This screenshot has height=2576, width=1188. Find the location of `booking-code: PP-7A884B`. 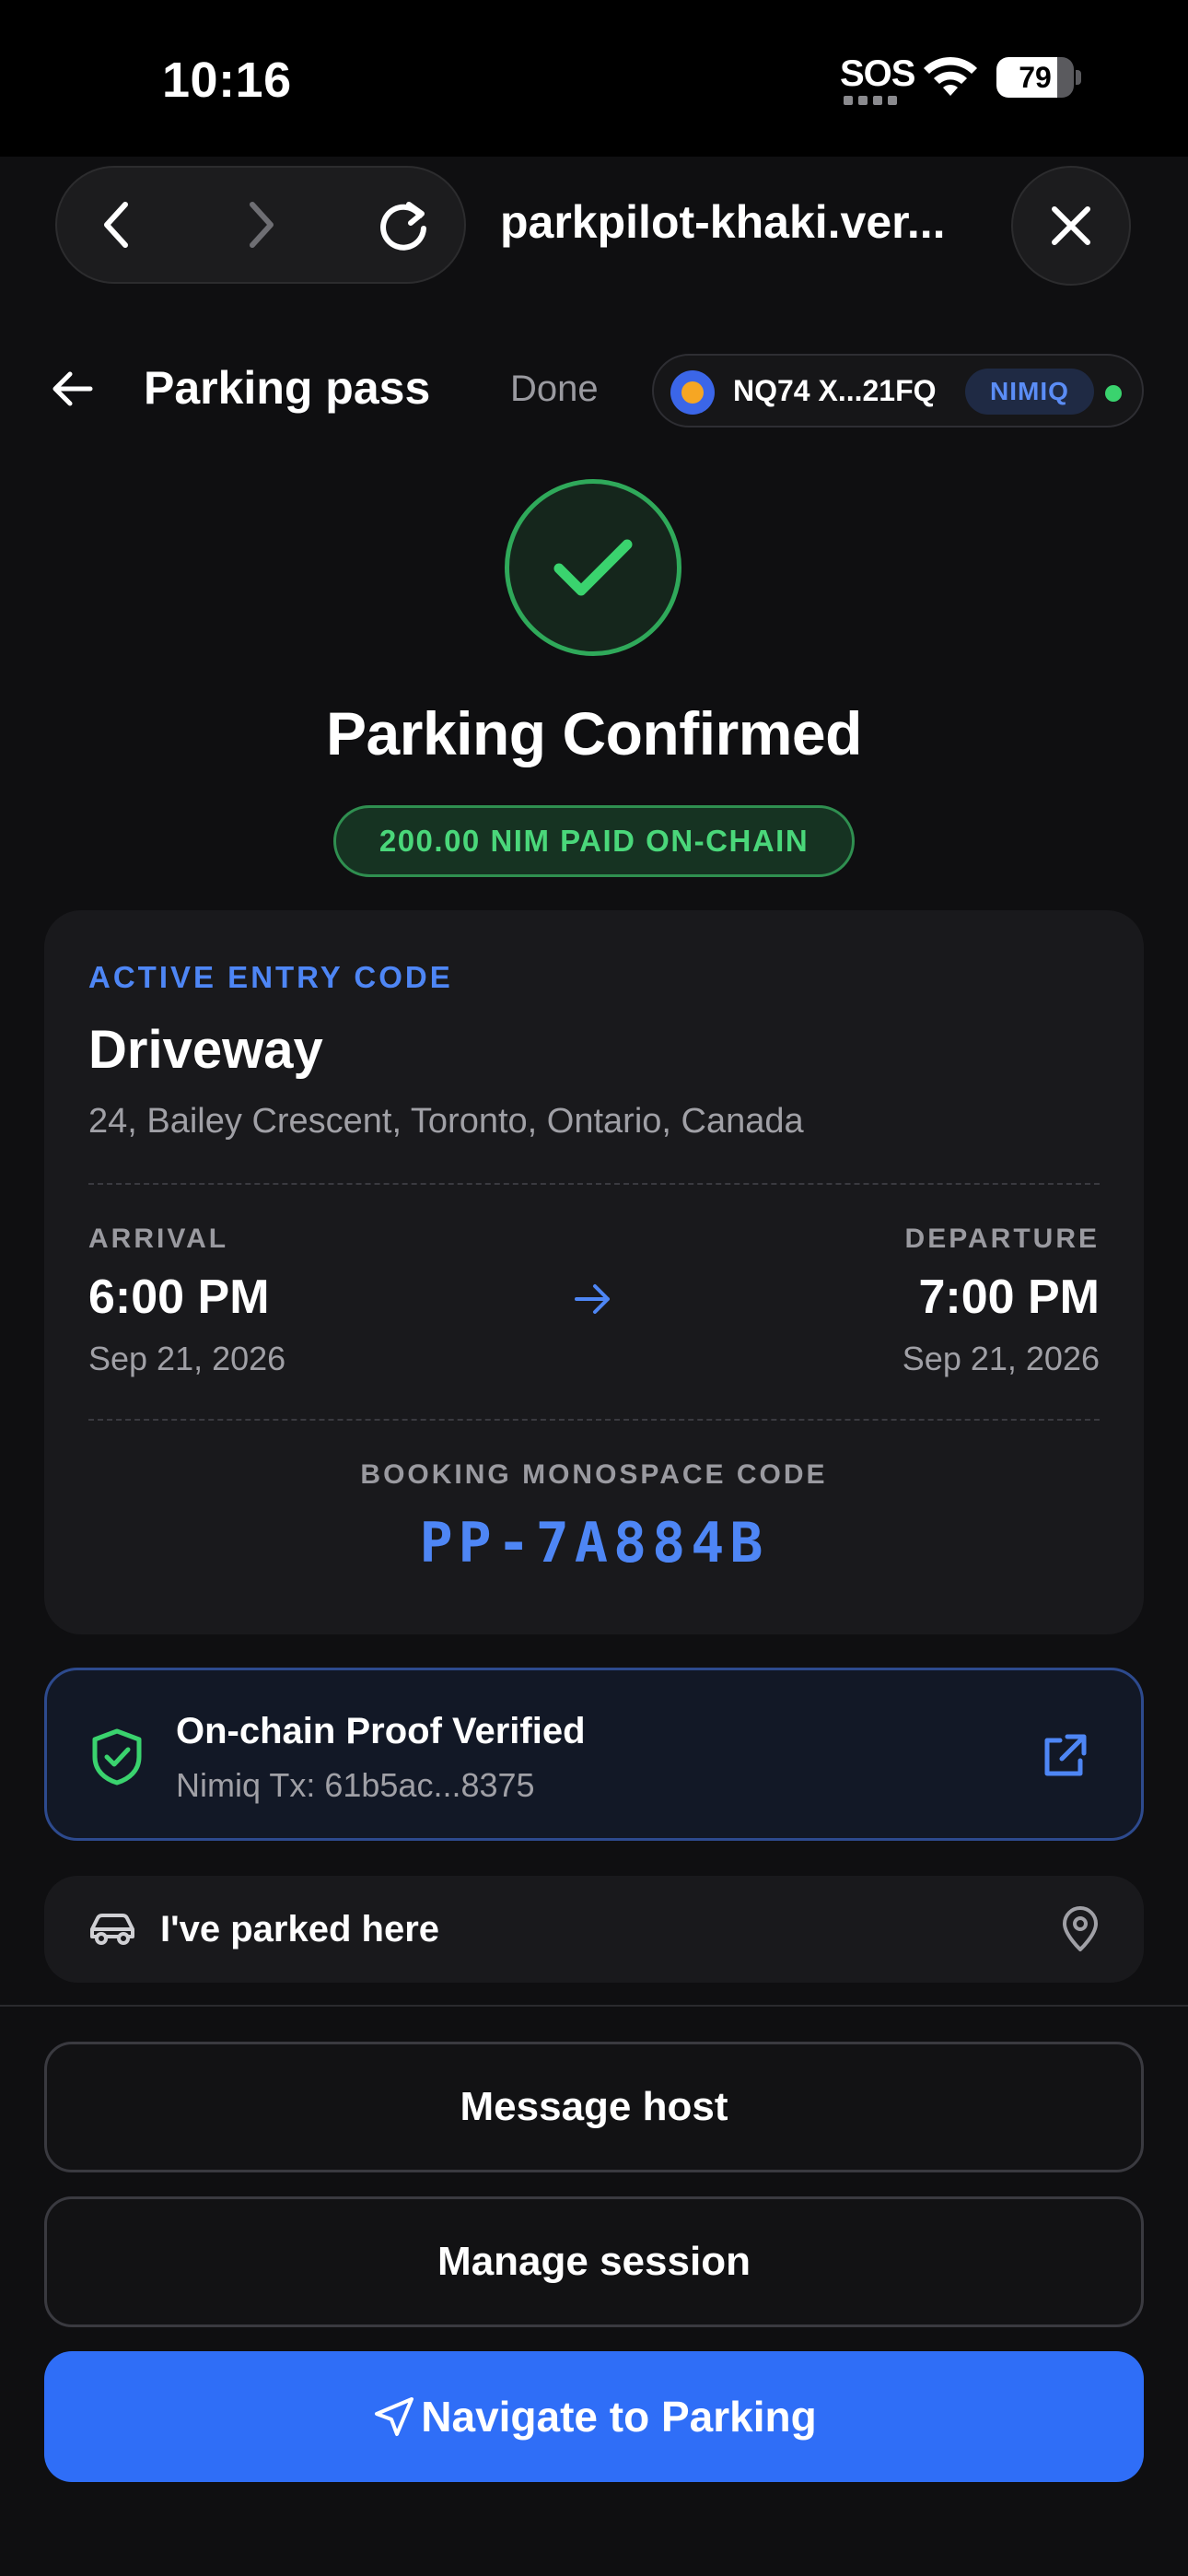

booking-code: PP-7A884B is located at coordinates (594, 1543).